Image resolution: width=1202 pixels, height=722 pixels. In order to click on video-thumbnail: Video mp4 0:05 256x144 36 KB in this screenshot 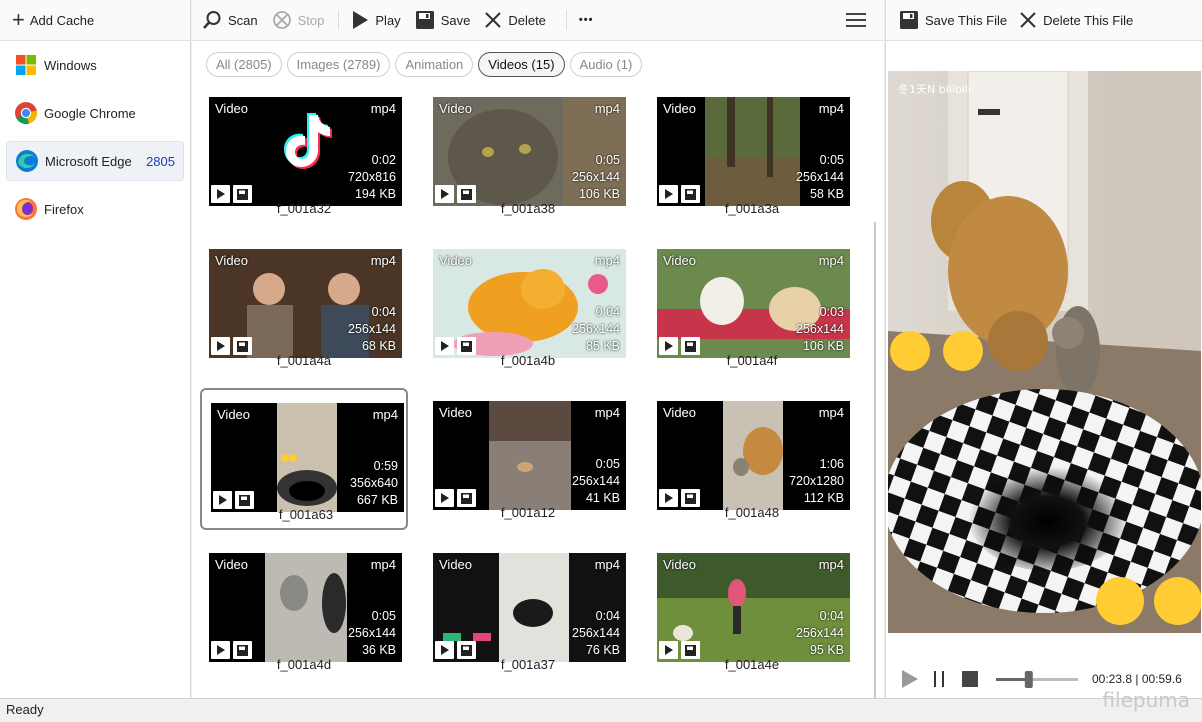, I will do `click(305, 607)`.